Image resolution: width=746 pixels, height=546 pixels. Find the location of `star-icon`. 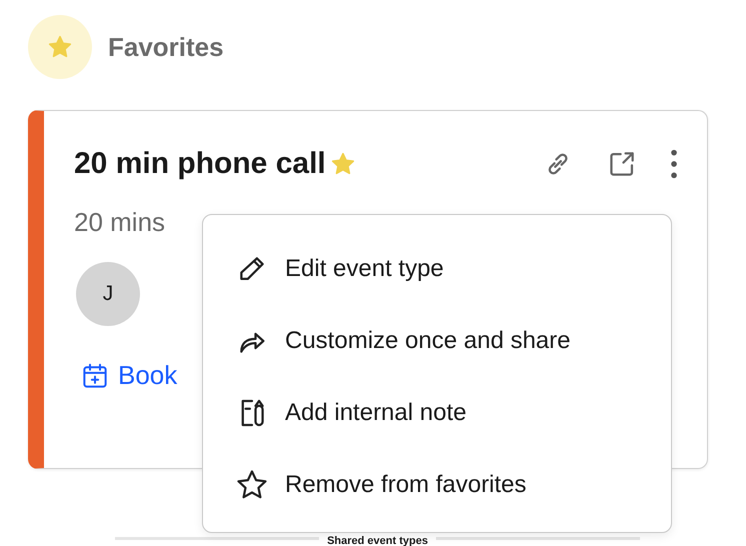

star-icon is located at coordinates (60, 47).